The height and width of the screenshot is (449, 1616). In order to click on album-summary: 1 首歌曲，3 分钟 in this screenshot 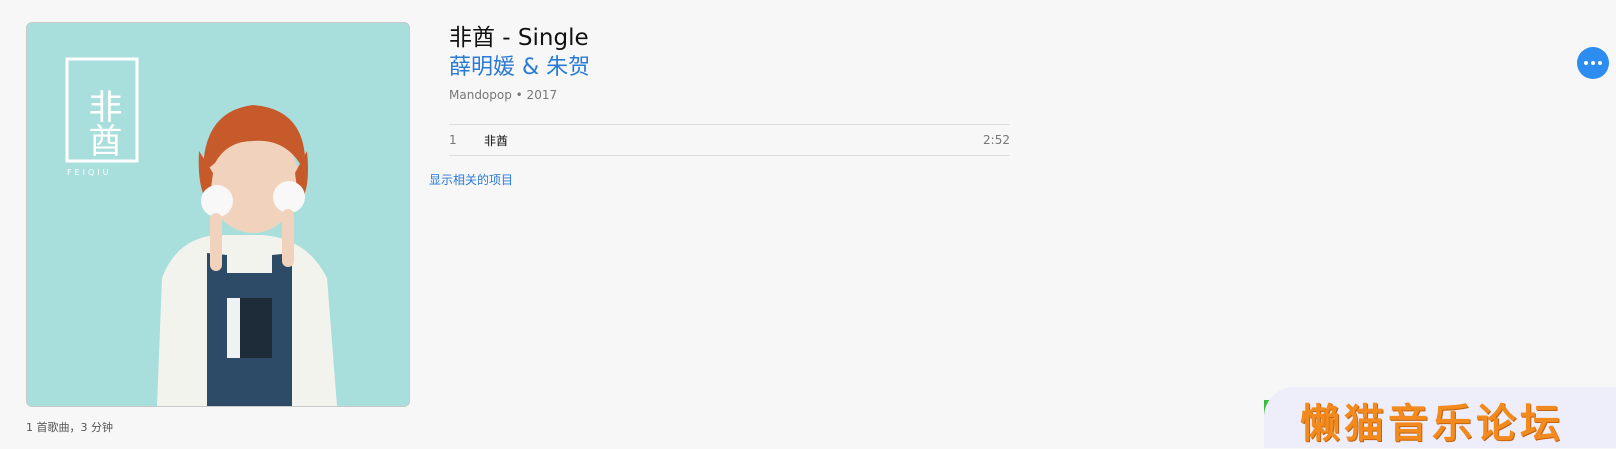, I will do `click(69, 427)`.